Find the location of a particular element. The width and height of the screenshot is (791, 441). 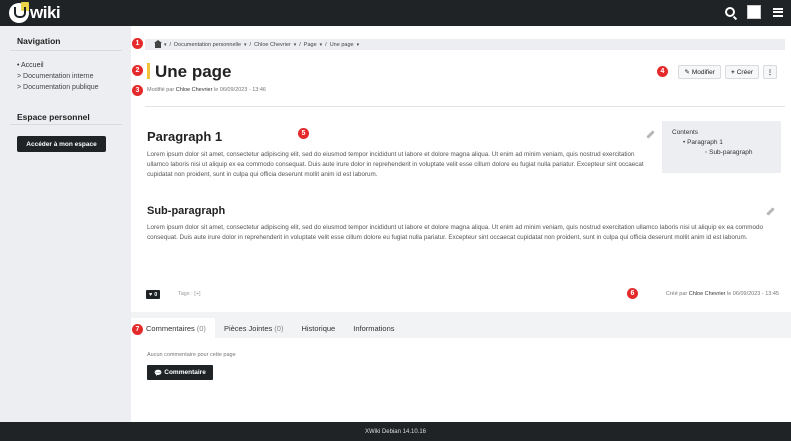

page-title: Une page is located at coordinates (193, 71).